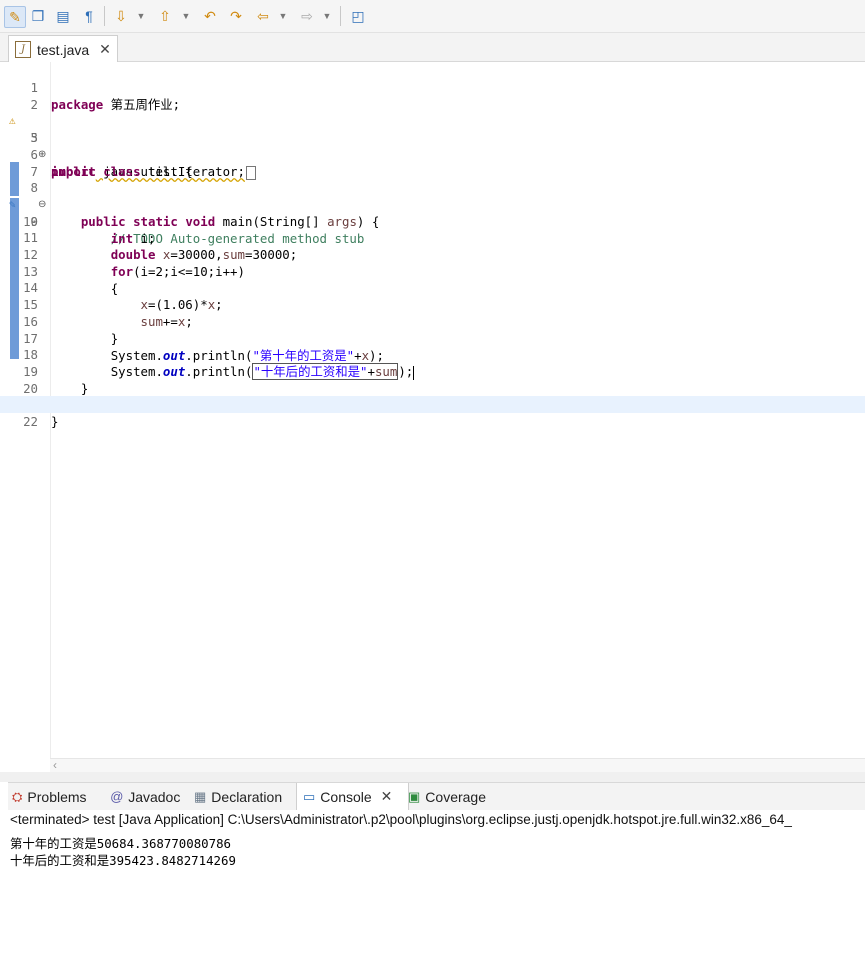 This screenshot has height=980, width=865. What do you see at coordinates (432, 237) in the screenshot?
I see `code-line: 11 double x=30000,sum=30000;` at bounding box center [432, 237].